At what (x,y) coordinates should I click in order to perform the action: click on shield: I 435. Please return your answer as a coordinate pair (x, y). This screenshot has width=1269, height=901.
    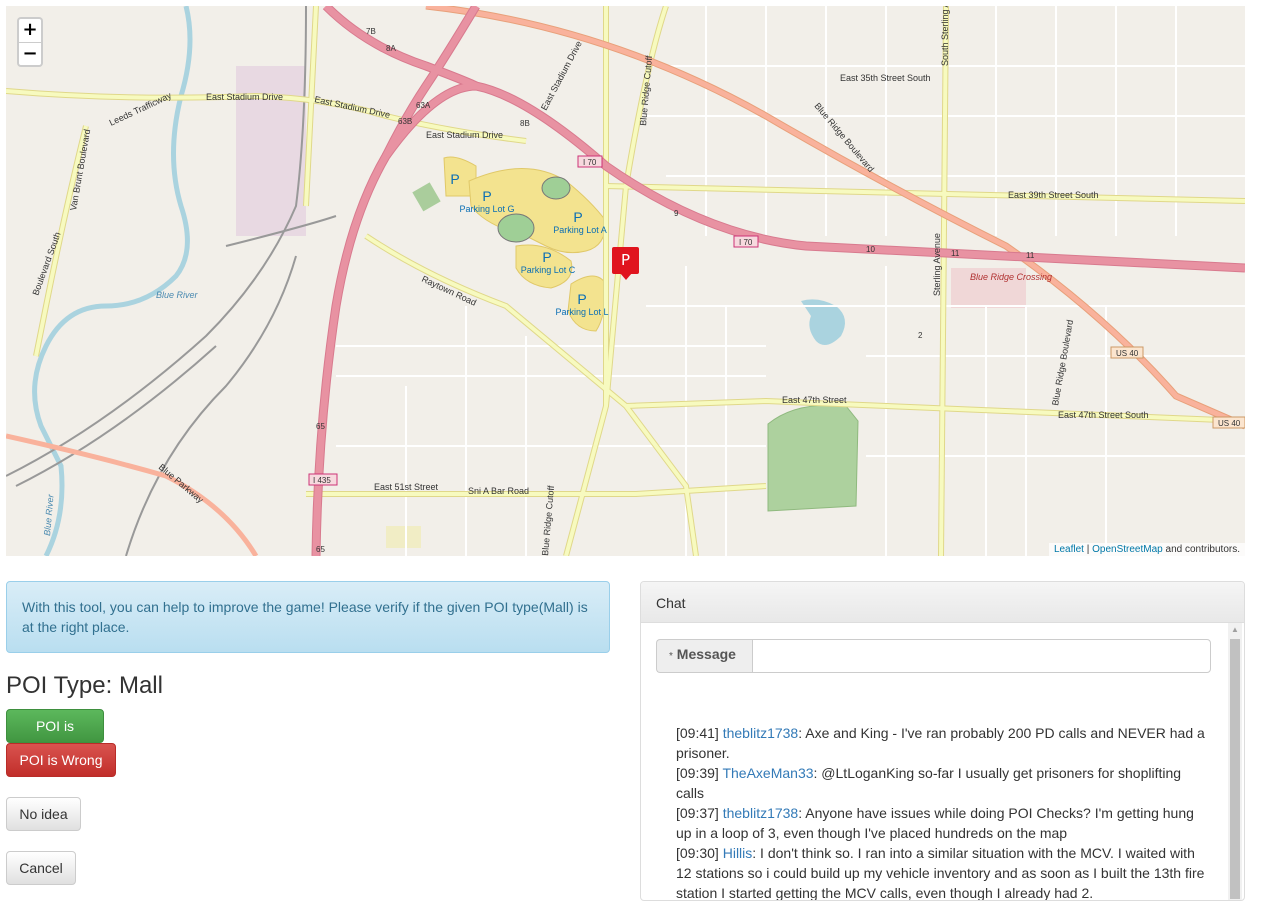
    Looking at the image, I should click on (322, 480).